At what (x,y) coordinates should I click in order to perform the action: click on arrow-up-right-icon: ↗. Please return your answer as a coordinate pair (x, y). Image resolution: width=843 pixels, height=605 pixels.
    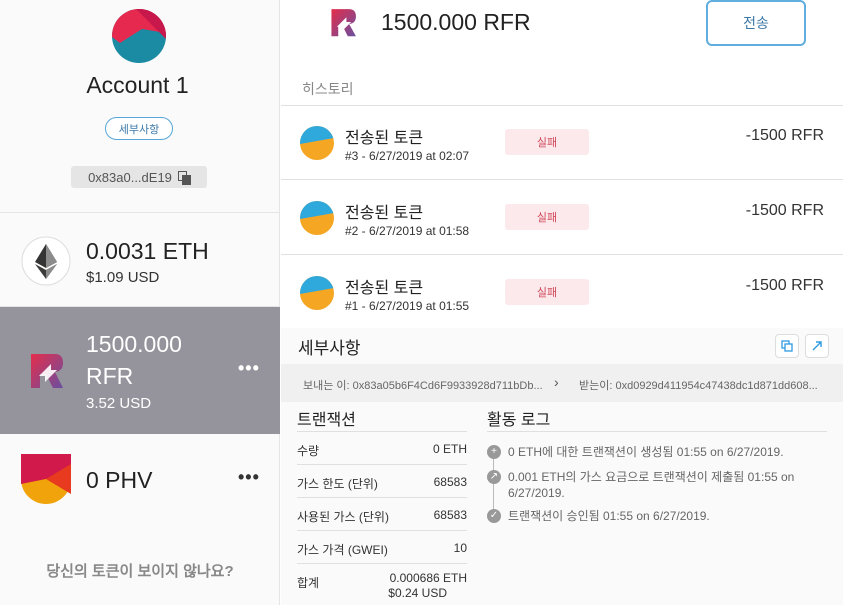
    Looking at the image, I should click on (494, 477).